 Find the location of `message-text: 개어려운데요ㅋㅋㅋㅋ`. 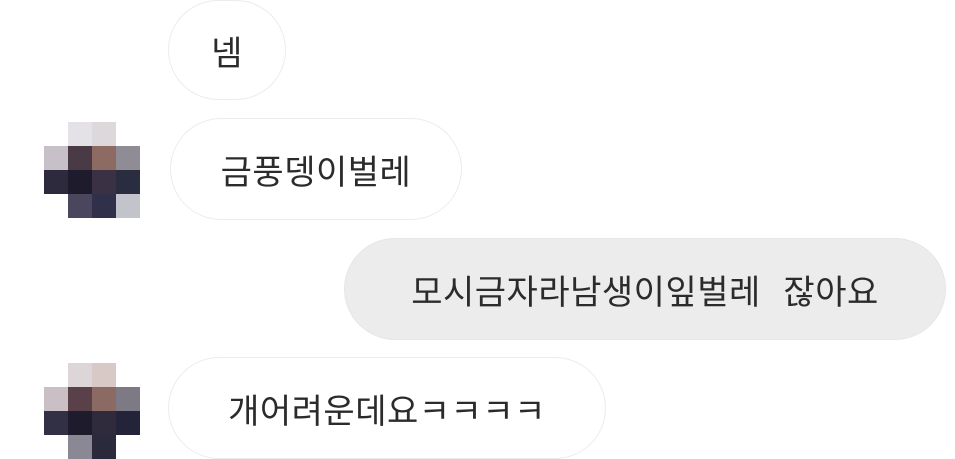

message-text: 개어려운데요ㅋㅋㅋㅋ is located at coordinates (387, 411).